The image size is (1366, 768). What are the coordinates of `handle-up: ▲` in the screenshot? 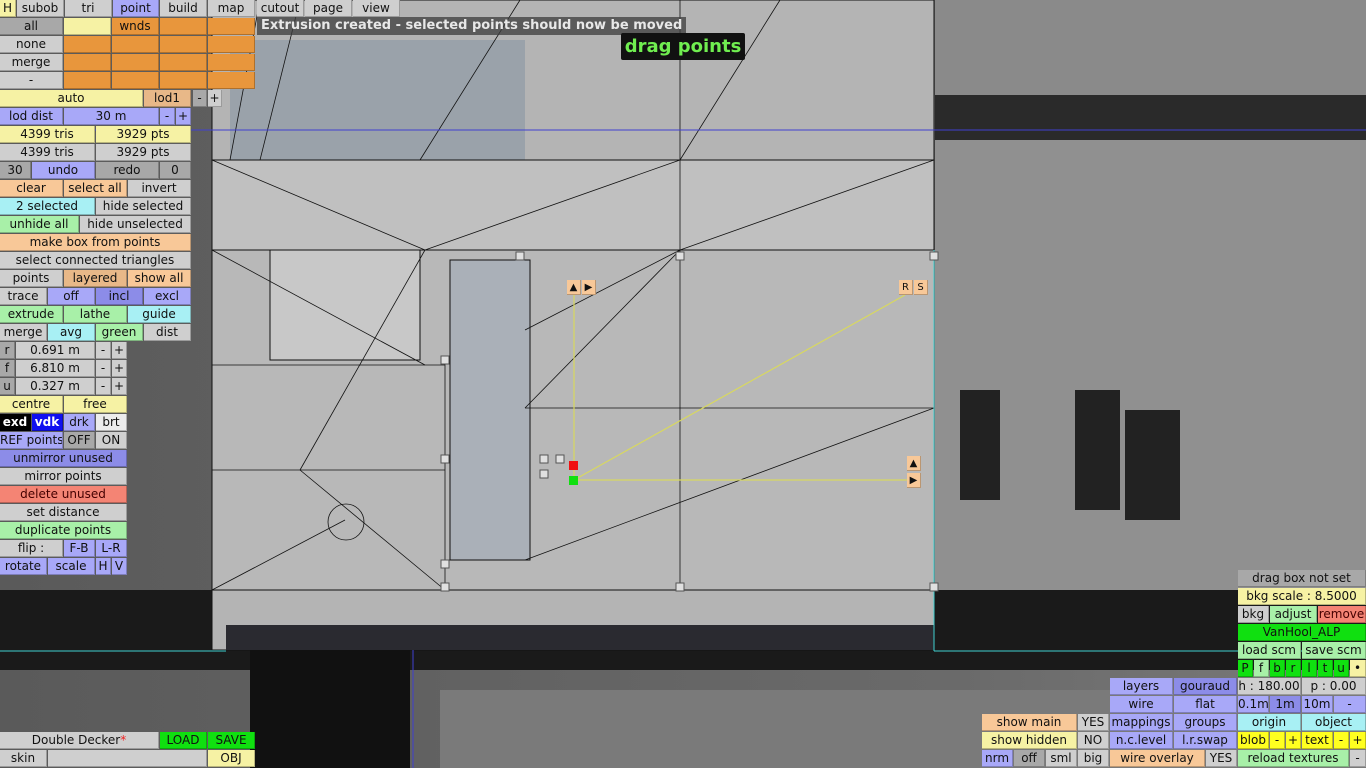 It's located at (574, 287).